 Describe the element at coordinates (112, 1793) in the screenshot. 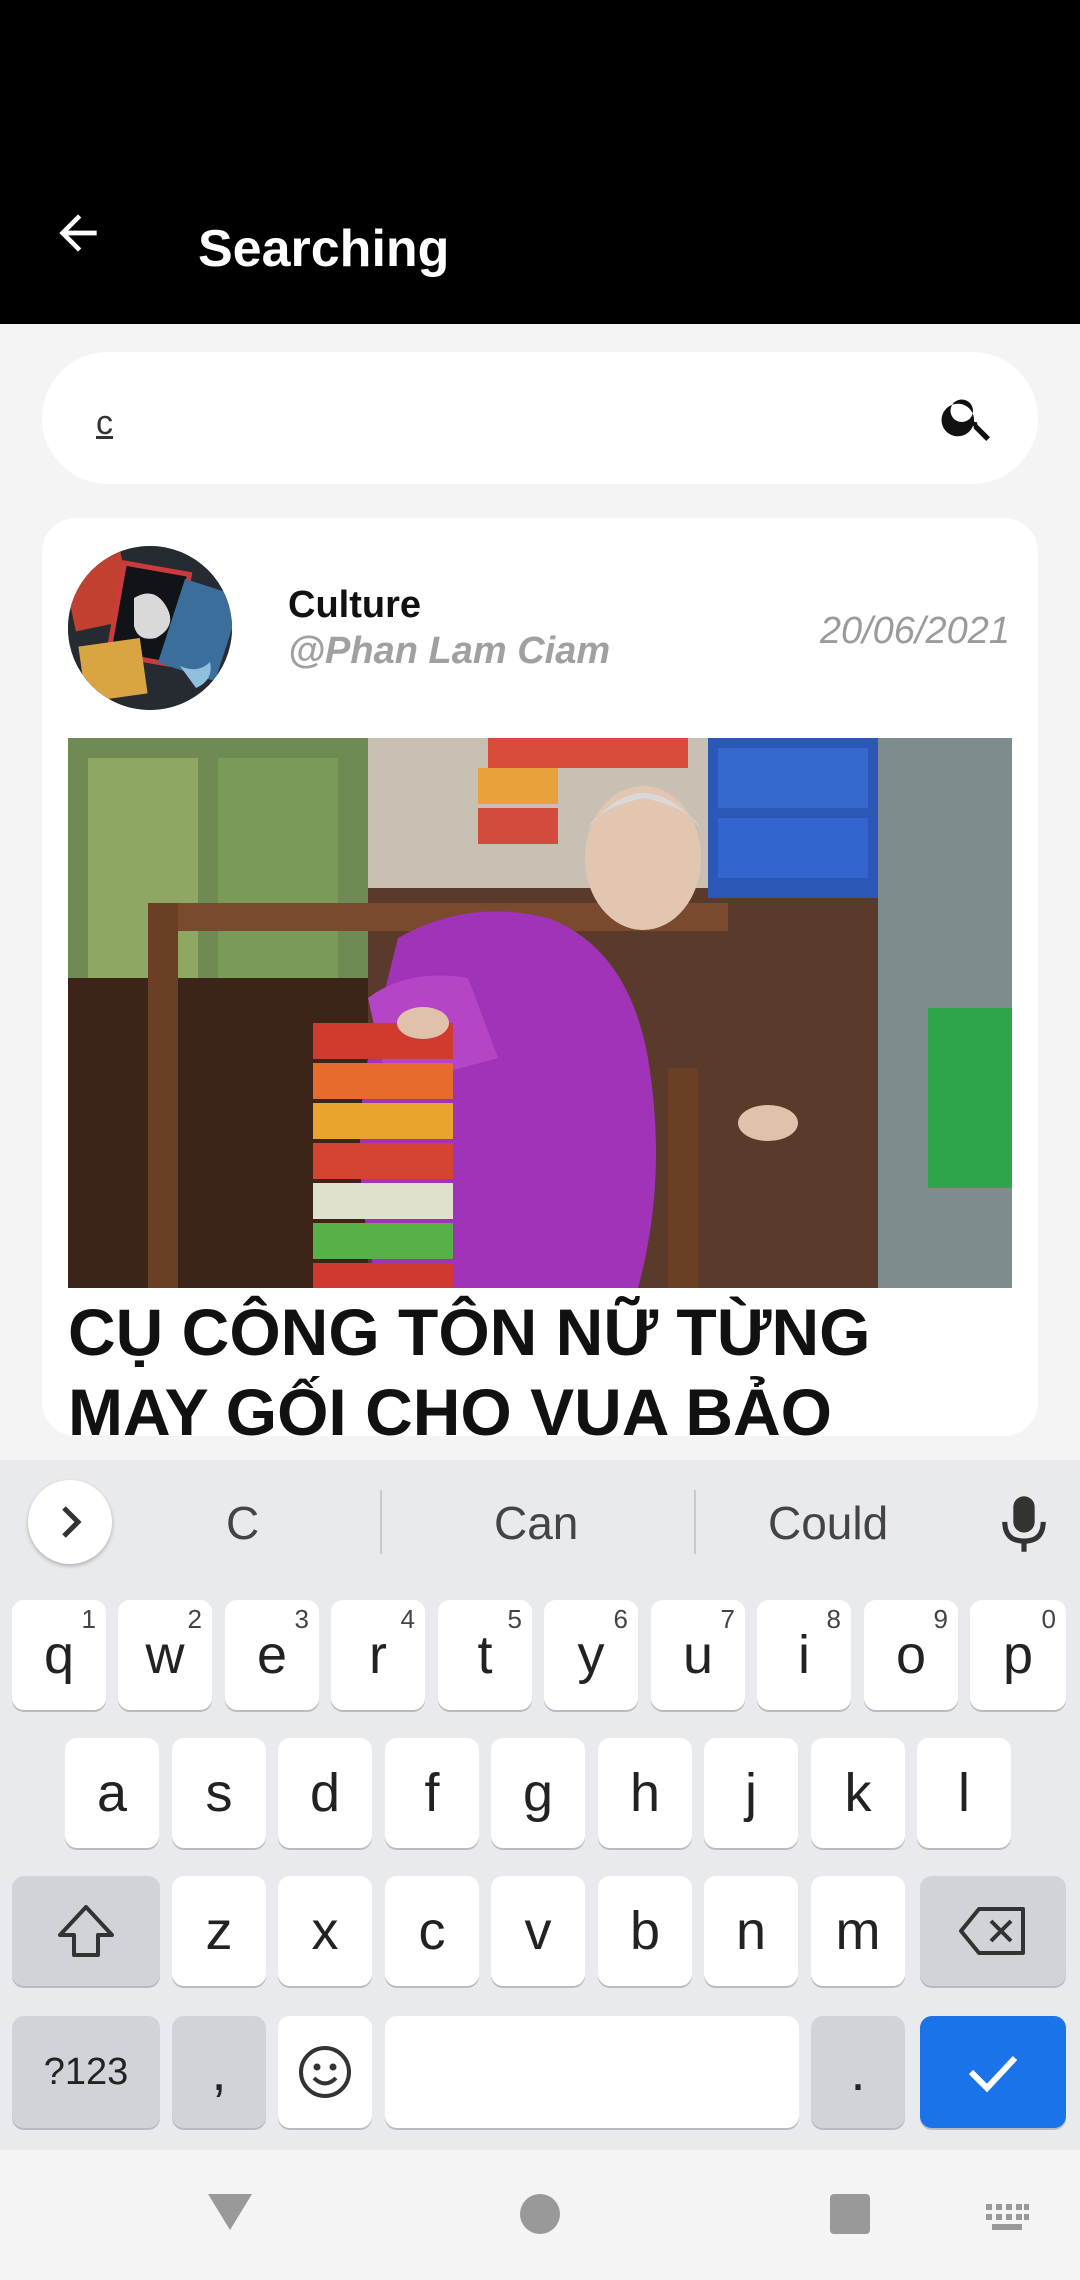

I see `key-a: a` at that location.